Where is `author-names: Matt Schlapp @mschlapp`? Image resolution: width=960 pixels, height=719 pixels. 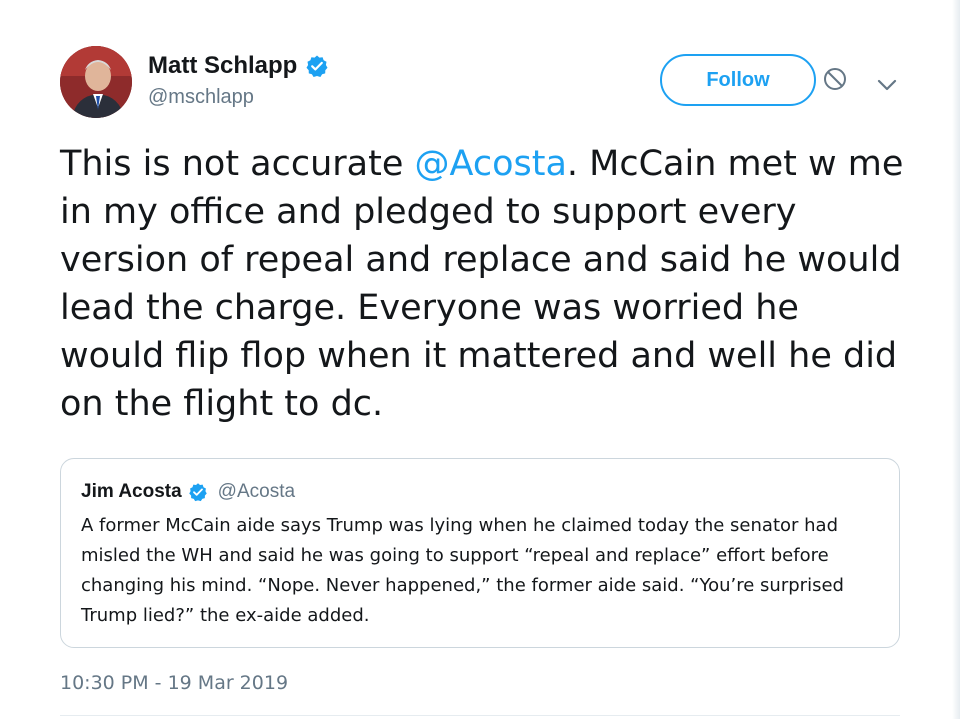 author-names: Matt Schlapp @mschlapp is located at coordinates (238, 80).